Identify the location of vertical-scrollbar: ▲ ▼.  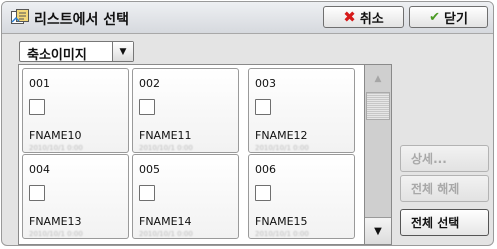
(378, 154).